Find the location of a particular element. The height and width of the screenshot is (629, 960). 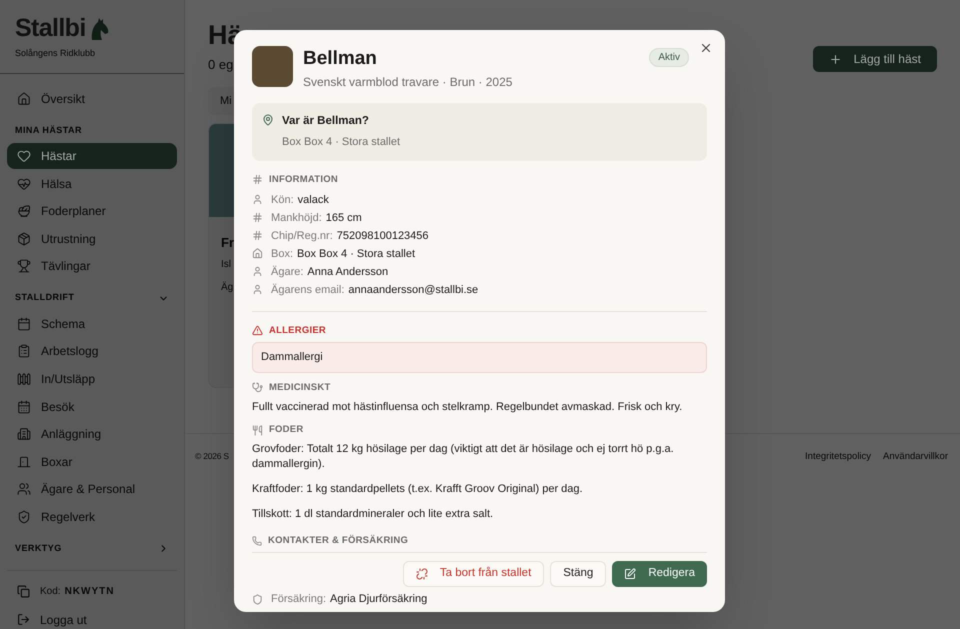

section-heading: MEDICINSKT is located at coordinates (299, 387).